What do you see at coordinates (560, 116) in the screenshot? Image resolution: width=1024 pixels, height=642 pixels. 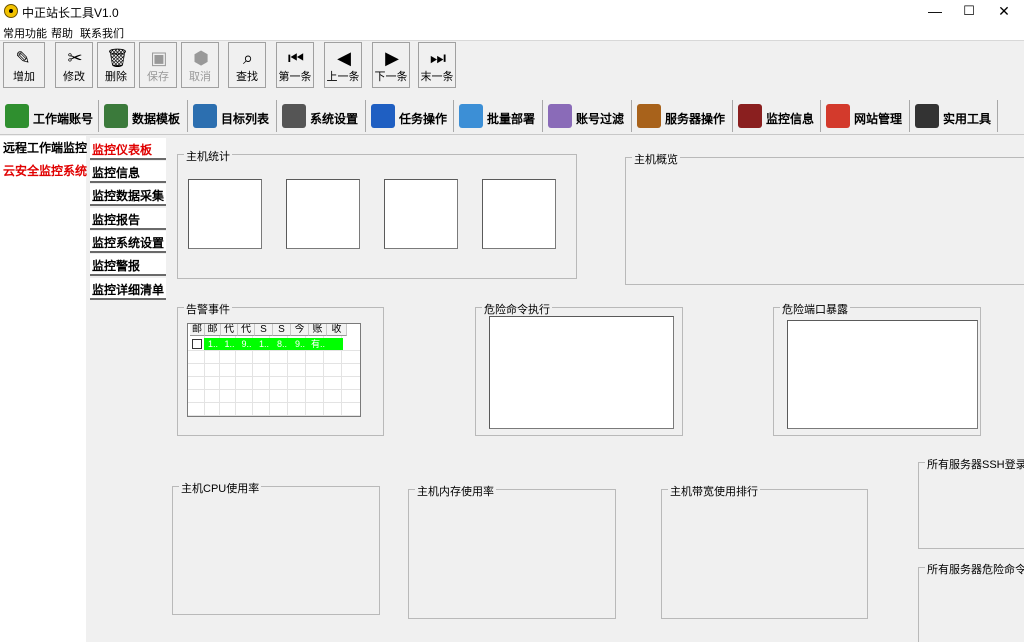 I see `filter-folder-icon` at bounding box center [560, 116].